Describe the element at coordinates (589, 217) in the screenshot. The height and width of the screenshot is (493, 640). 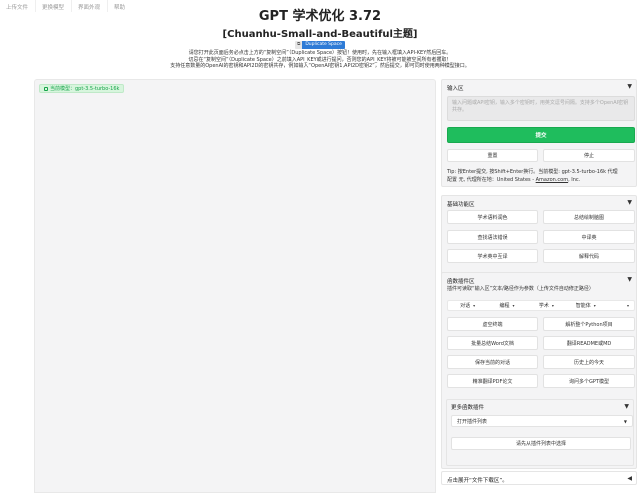
I see `basic-function-button: 总结绘制脑图` at that location.